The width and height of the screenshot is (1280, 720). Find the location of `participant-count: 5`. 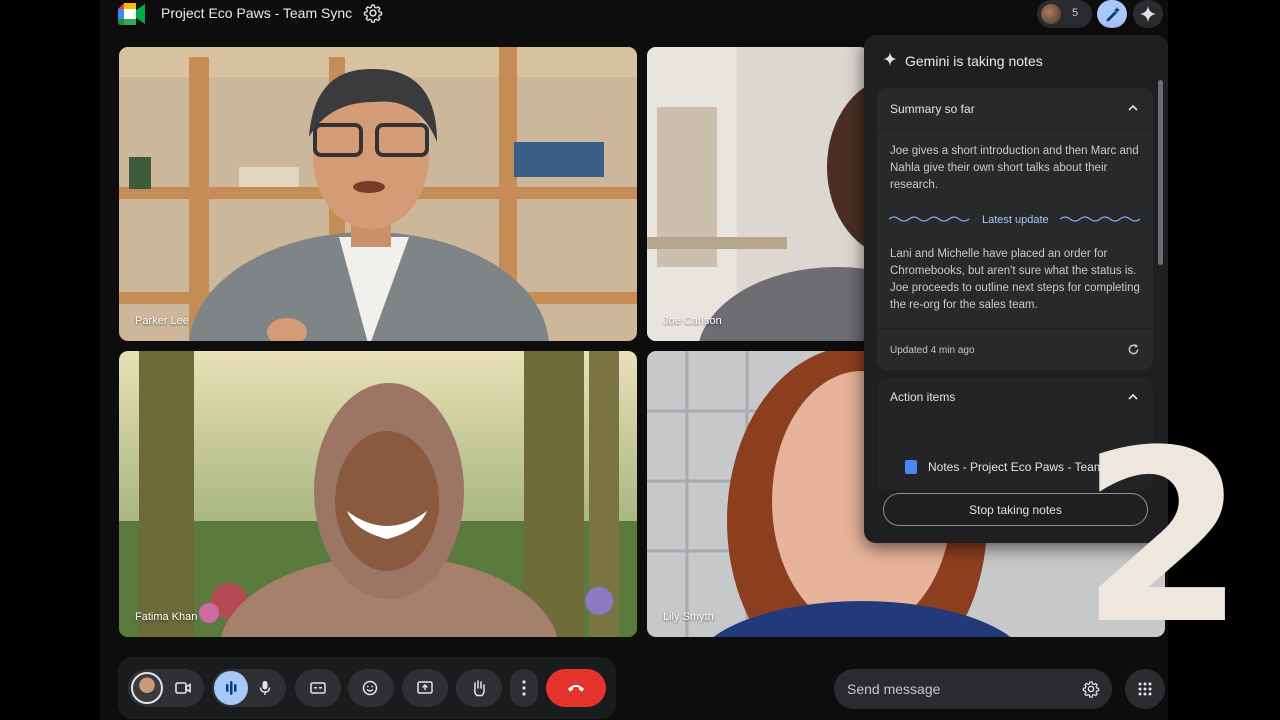

participant-count: 5 is located at coordinates (1075, 13).